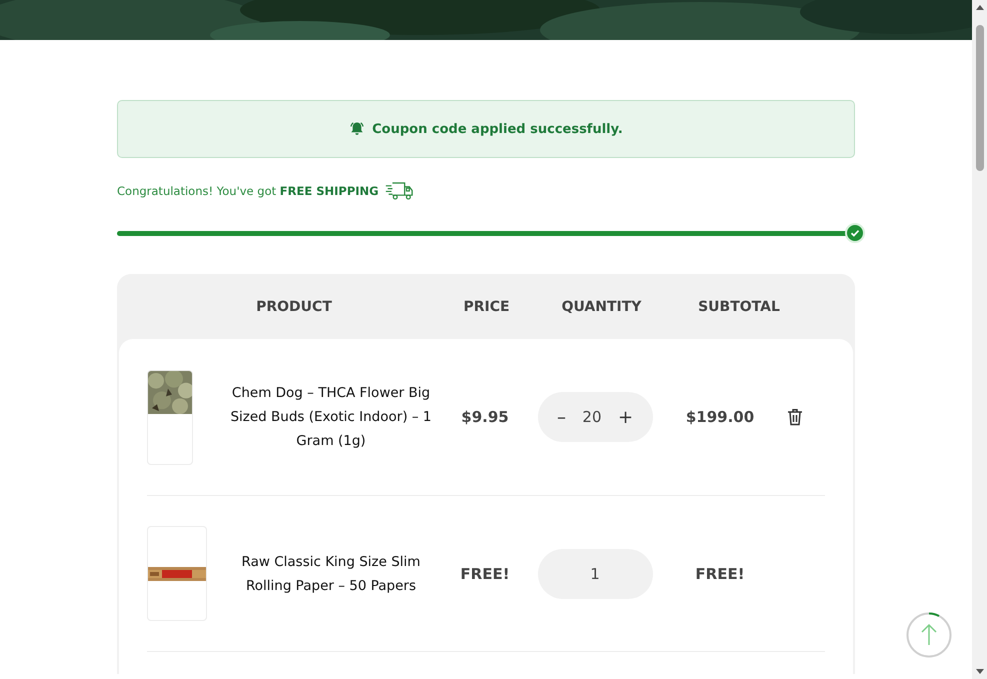  Describe the element at coordinates (248, 191) in the screenshot. I see `shipping-message: Congratulations! You've got FREE SHIPPING` at that location.